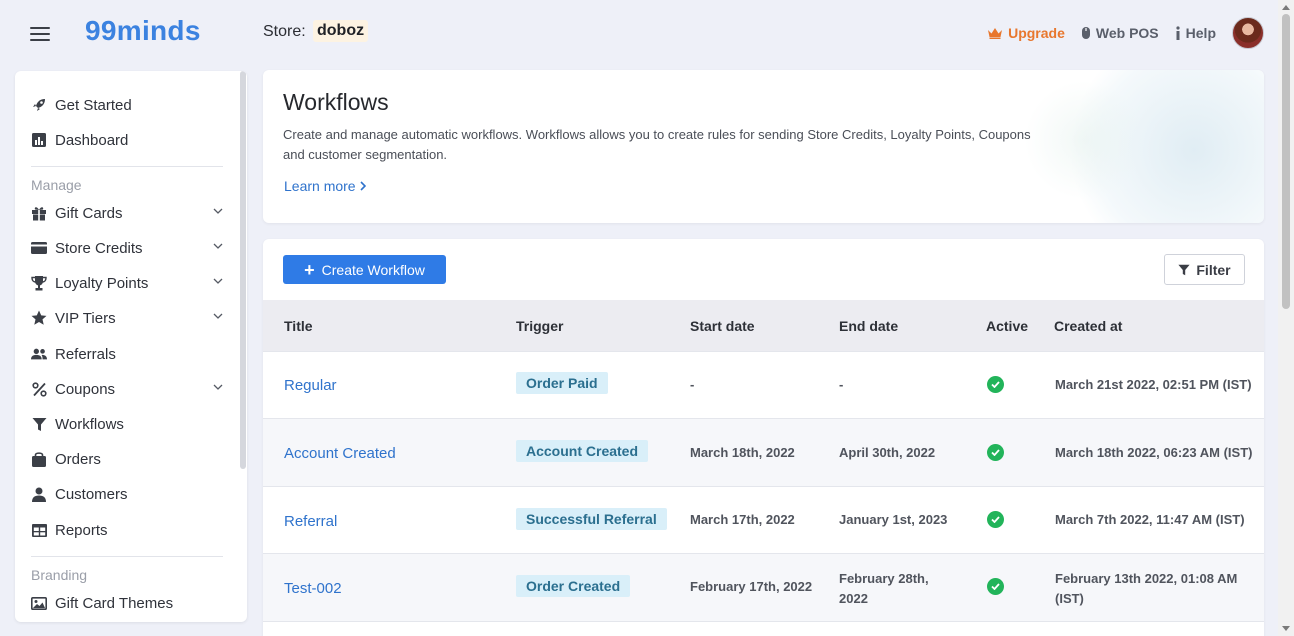 The height and width of the screenshot is (636, 1294). Describe the element at coordinates (127, 424) in the screenshot. I see `sidebar-item-workflows: Workflows` at that location.